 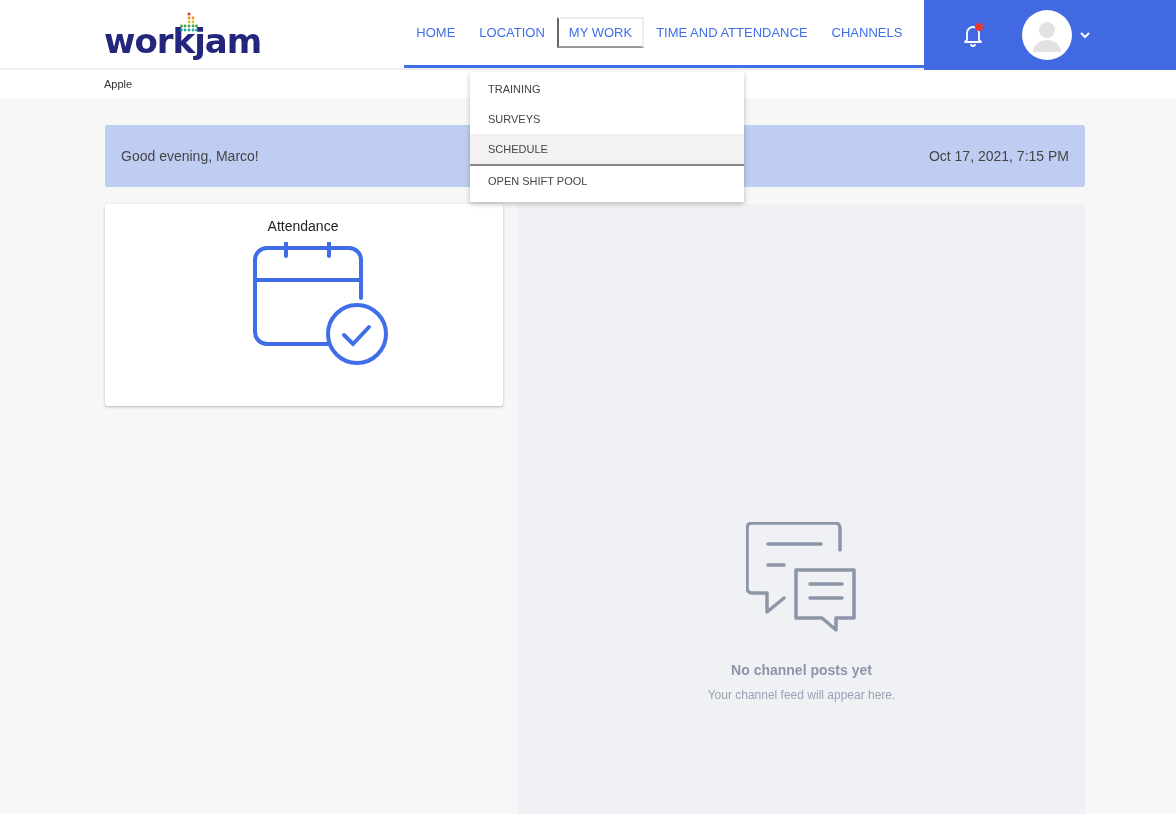 What do you see at coordinates (436, 32) in the screenshot?
I see `nav-tab: HOME` at bounding box center [436, 32].